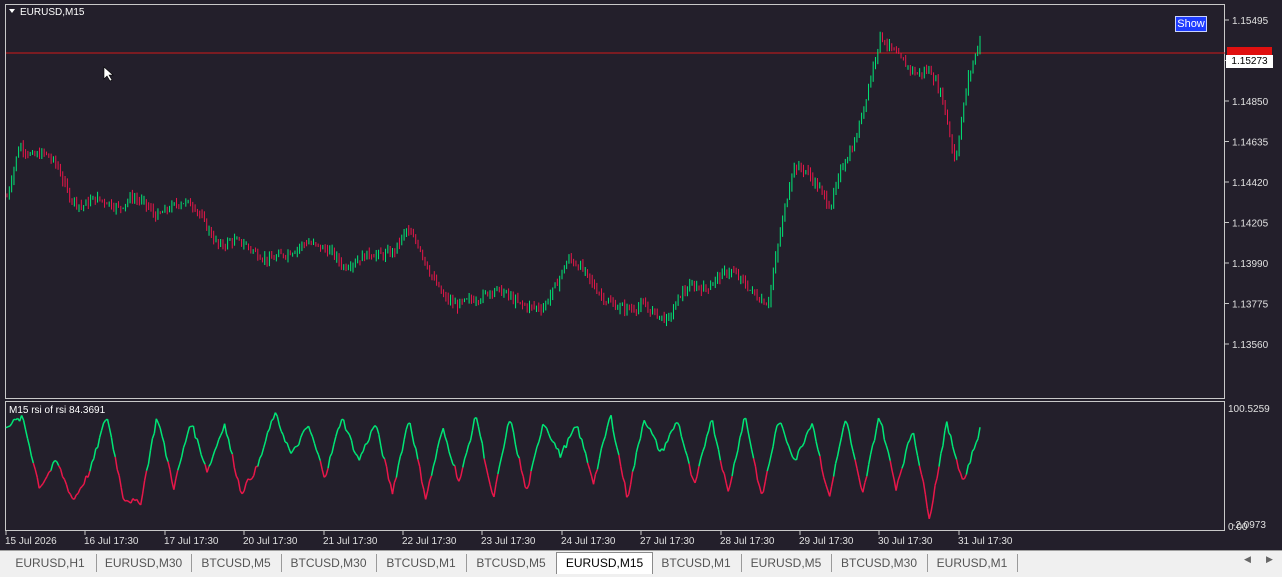 The image size is (1282, 577). I want to click on tab-eurusd-m1: EURUSD,M1, so click(972, 563).